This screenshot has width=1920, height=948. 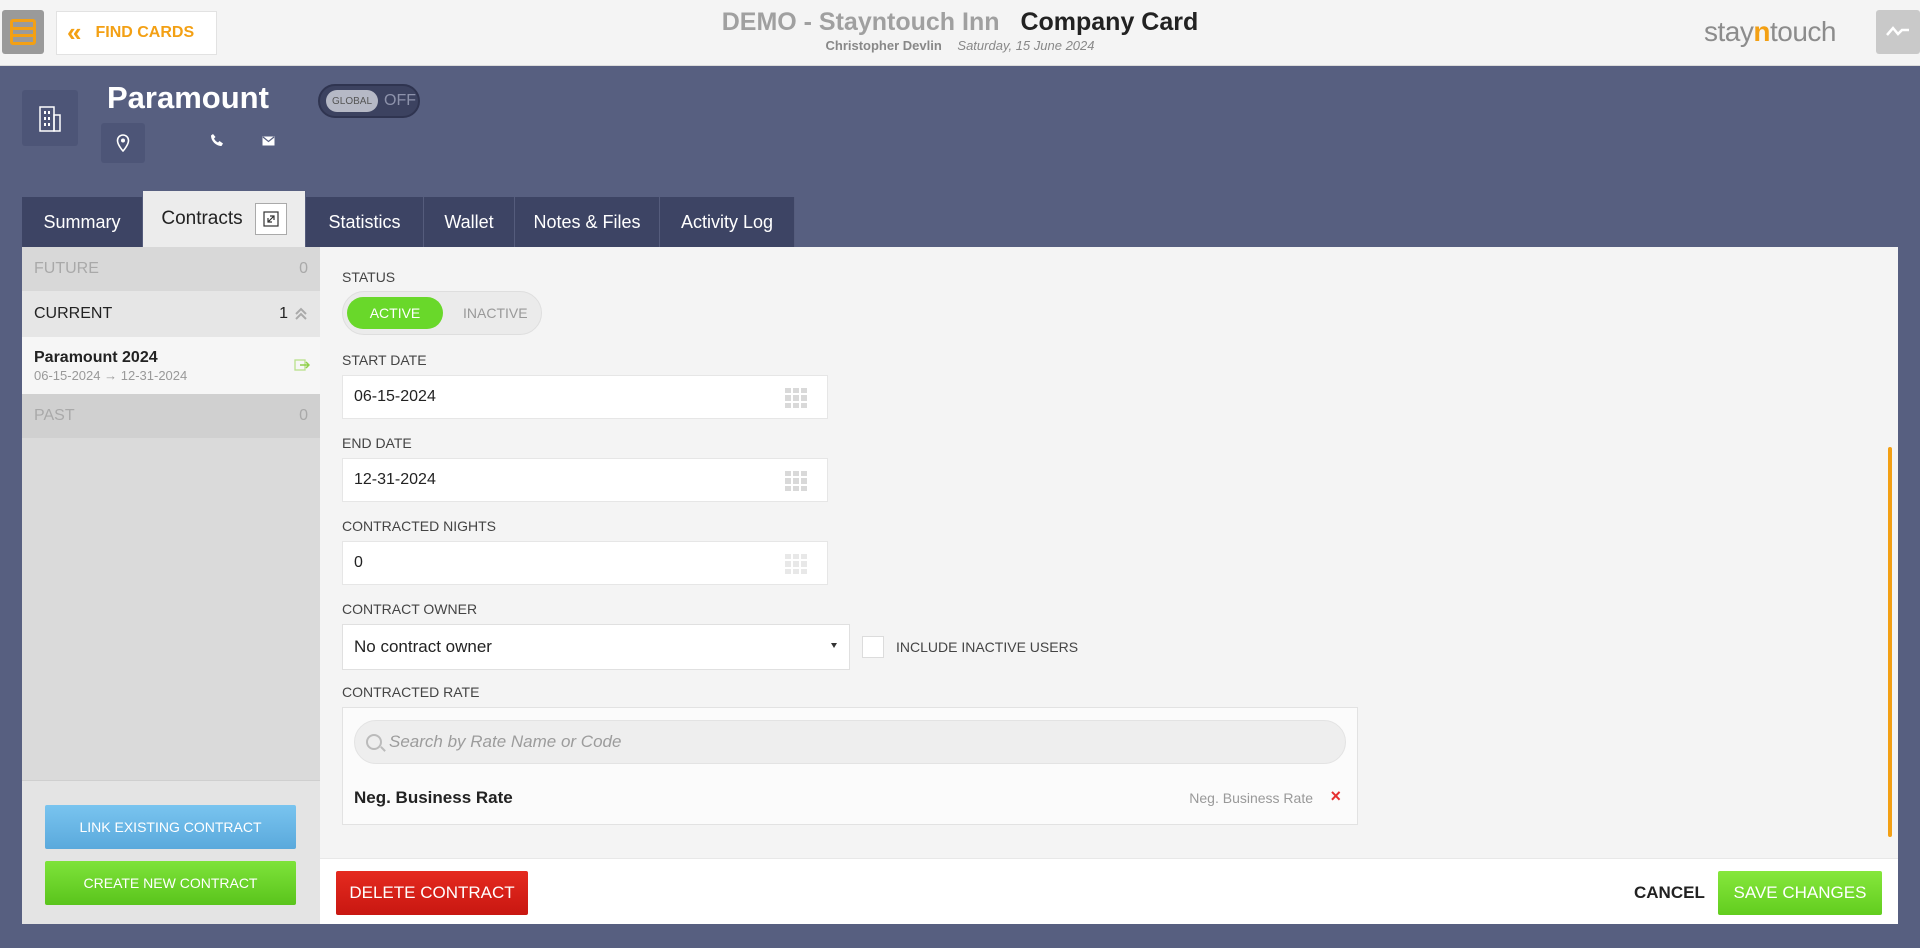 I want to click on end-date-label: END DATE, so click(x=377, y=443).